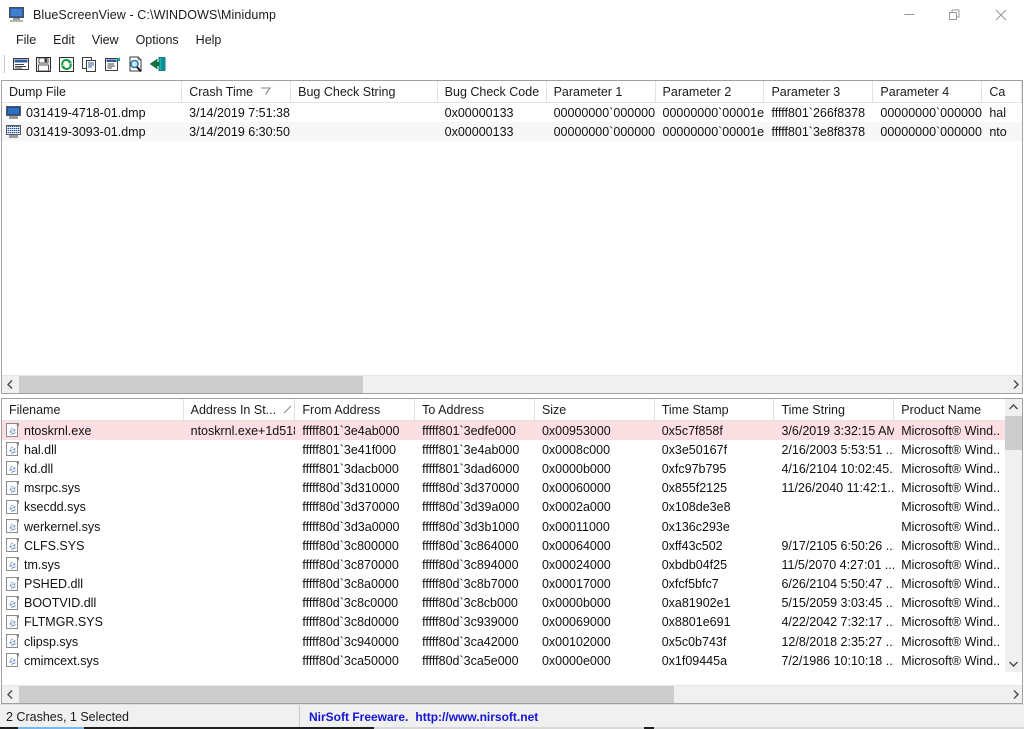 The width and height of the screenshot is (1024, 729). I want to click on driver-list-vscroll-track, so click(1013, 535).